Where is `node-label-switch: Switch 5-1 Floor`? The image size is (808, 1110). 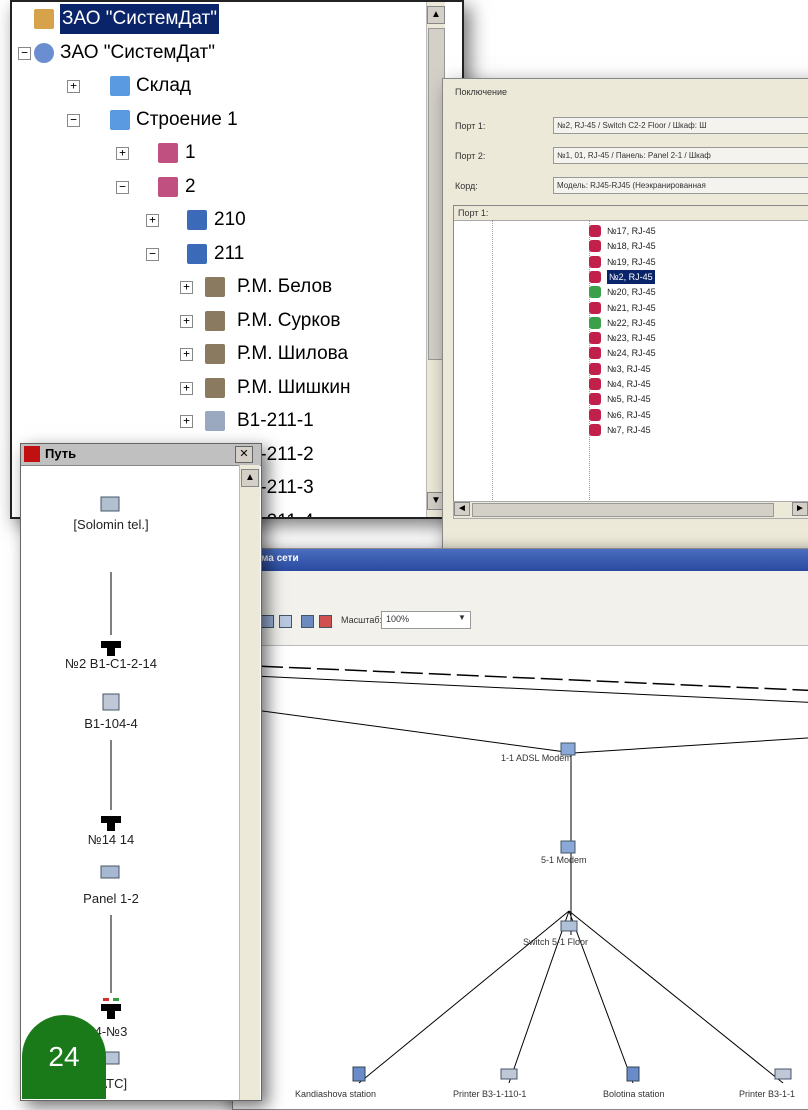 node-label-switch: Switch 5-1 Floor is located at coordinates (556, 942).